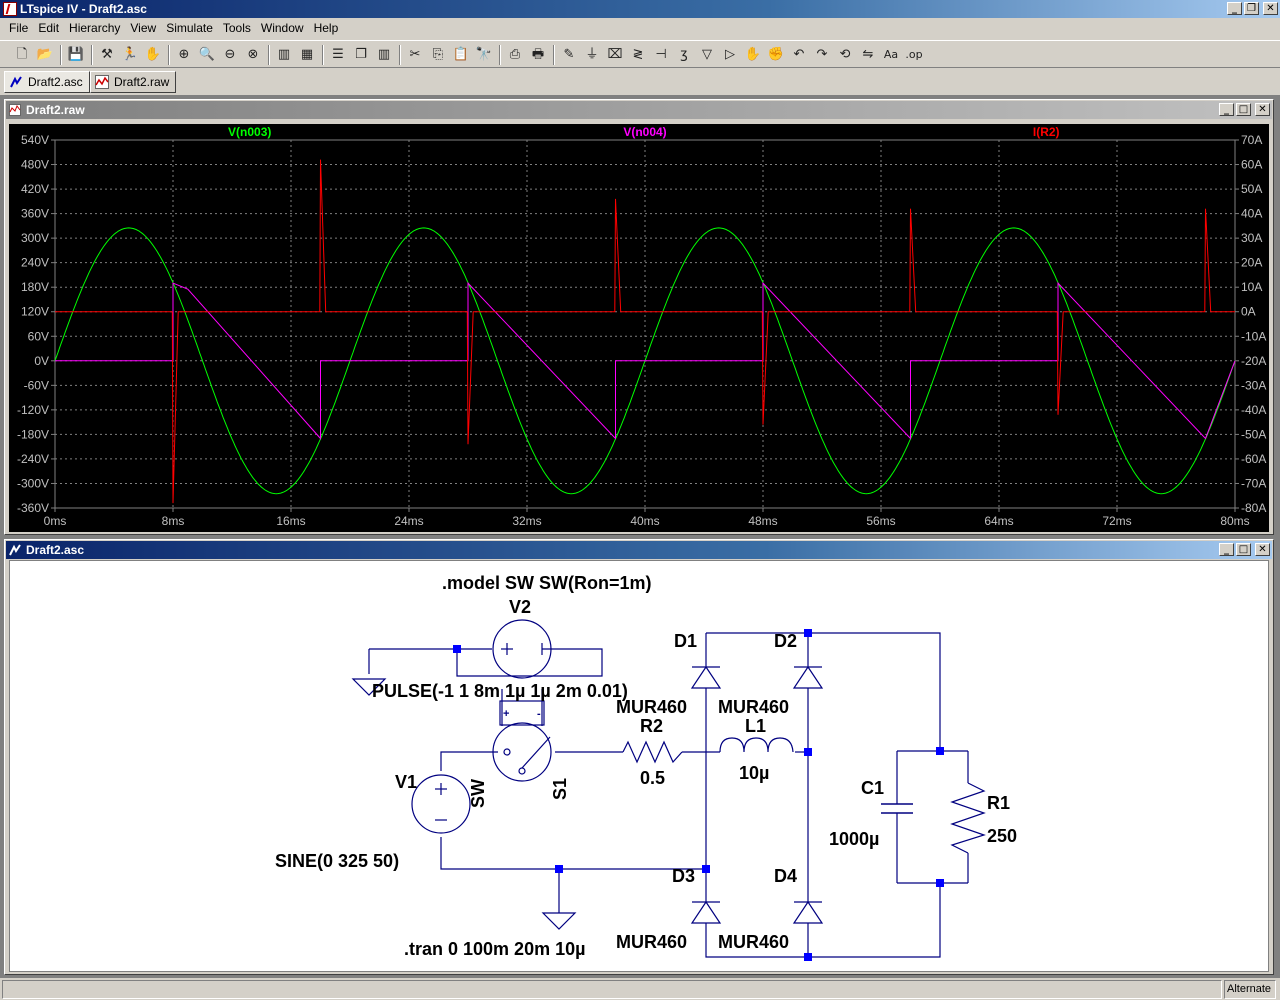 The width and height of the screenshot is (1280, 1000). What do you see at coordinates (494, 949) in the screenshot?
I see `tran-directive: .tran 0 100m 20m 10µ` at bounding box center [494, 949].